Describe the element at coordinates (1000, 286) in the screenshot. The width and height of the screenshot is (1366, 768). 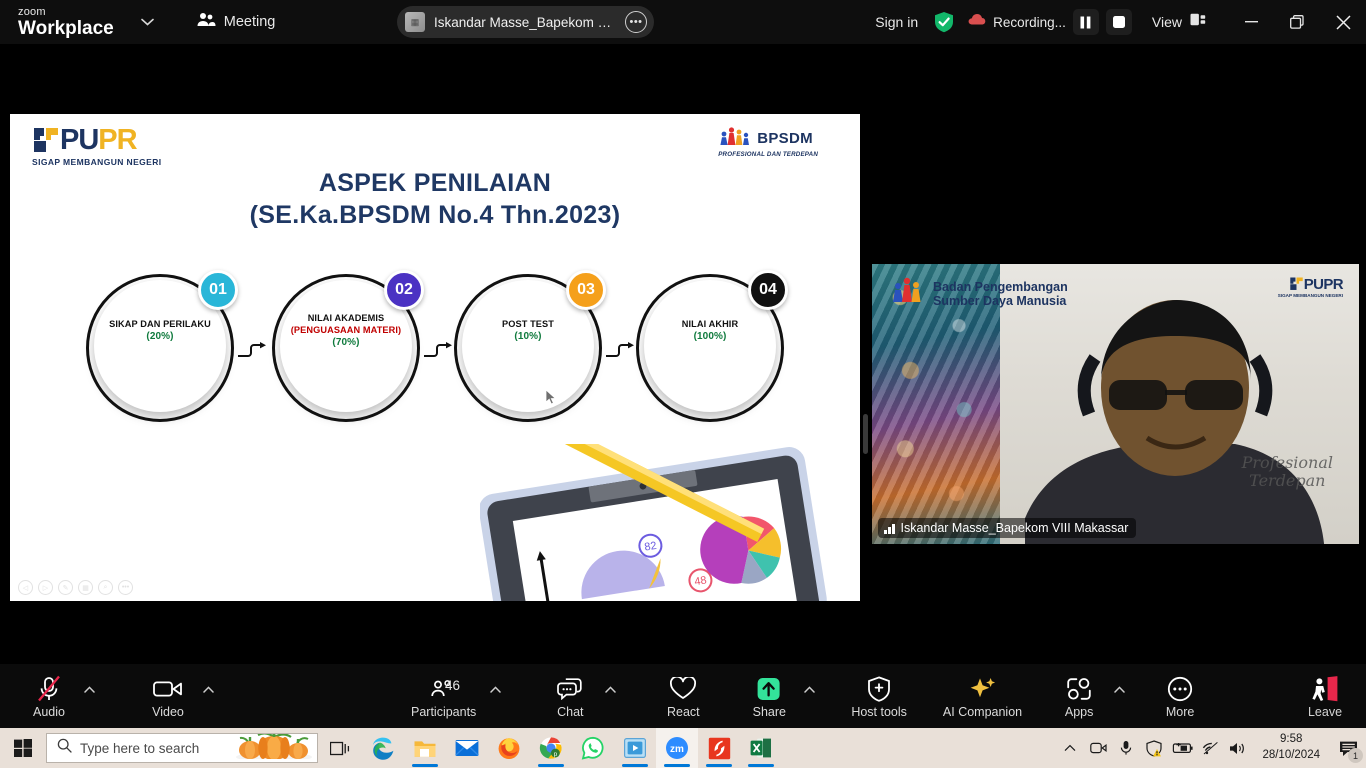
I see `vtile-org-line1: Badan Pengembangan` at that location.